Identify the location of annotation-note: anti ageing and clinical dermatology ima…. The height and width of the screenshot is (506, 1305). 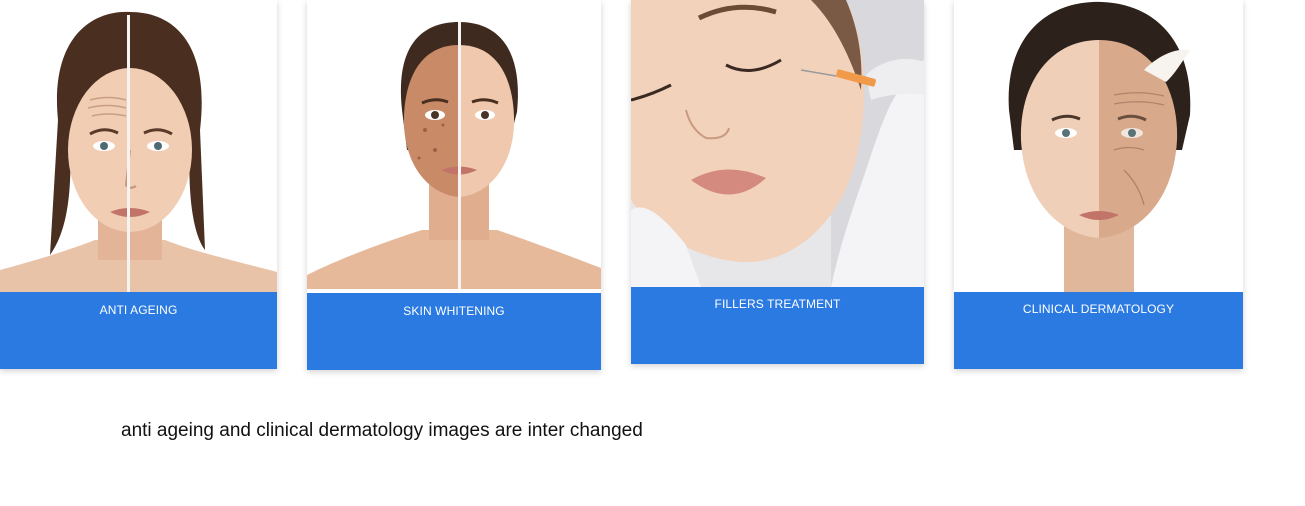
(382, 430).